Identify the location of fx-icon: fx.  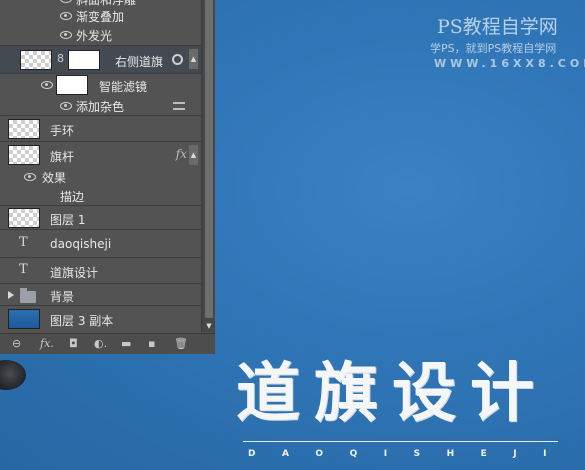
(181, 154).